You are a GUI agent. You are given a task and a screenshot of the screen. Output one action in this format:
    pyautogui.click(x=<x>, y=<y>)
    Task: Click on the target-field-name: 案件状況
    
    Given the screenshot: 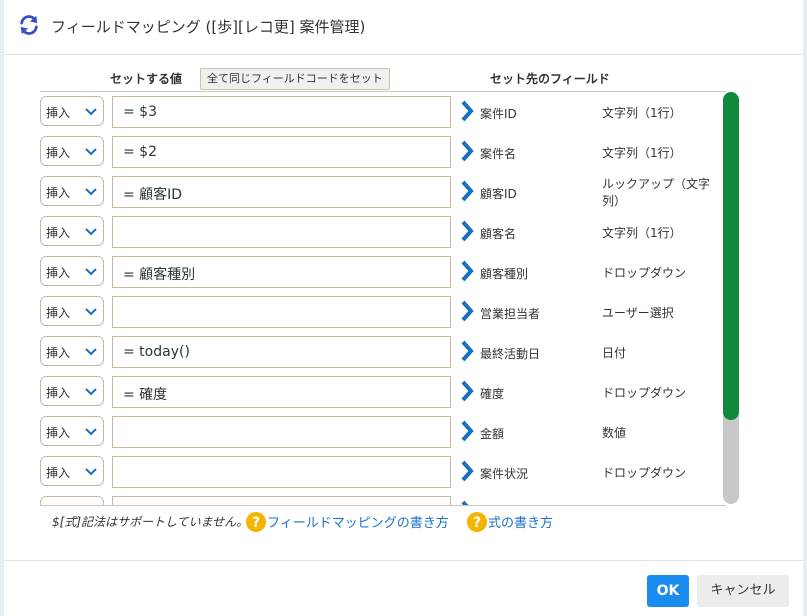 What is the action you would take?
    pyautogui.click(x=504, y=474)
    